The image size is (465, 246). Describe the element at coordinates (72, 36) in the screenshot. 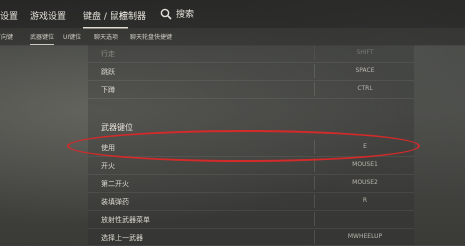

I see `subtab-ui-keys: UI键位` at that location.